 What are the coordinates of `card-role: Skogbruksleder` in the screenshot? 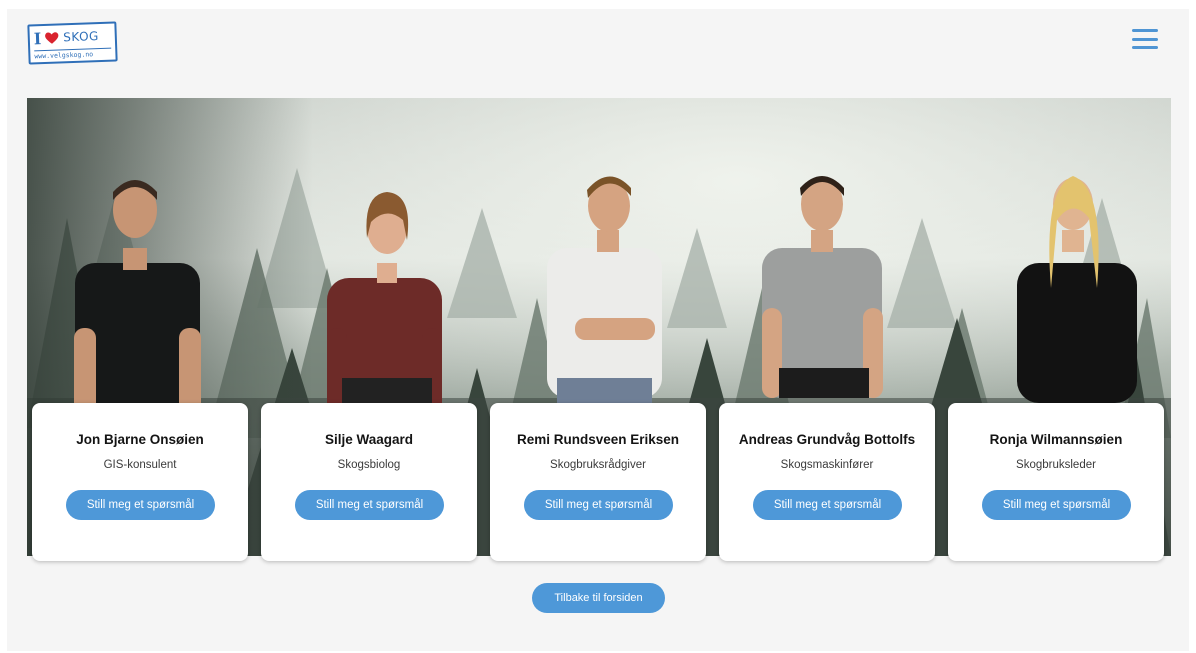 It's located at (1056, 465).